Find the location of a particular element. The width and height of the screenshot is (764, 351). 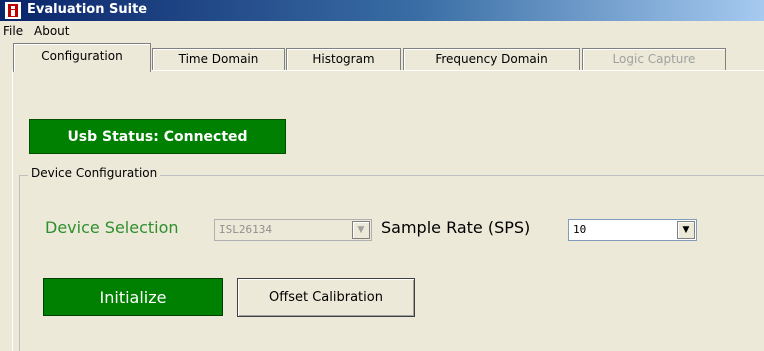

tab-histogram: Histogram is located at coordinates (343, 59).